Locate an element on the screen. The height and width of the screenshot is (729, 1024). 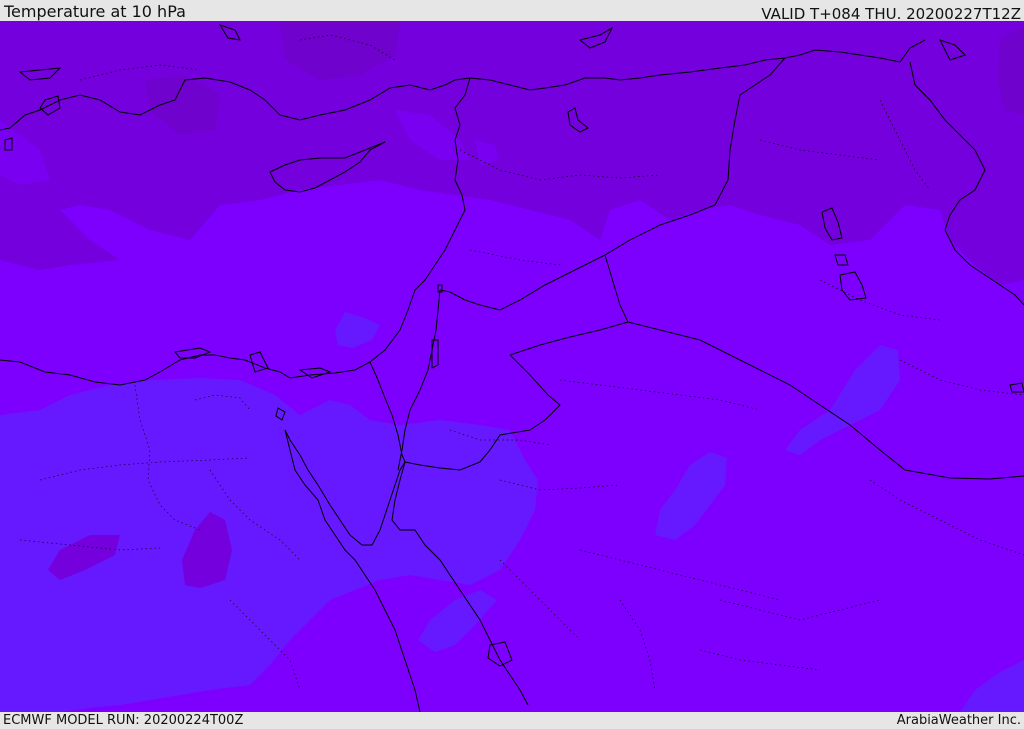
credit-label: ArabiaWeather Inc. is located at coordinates (958, 720).